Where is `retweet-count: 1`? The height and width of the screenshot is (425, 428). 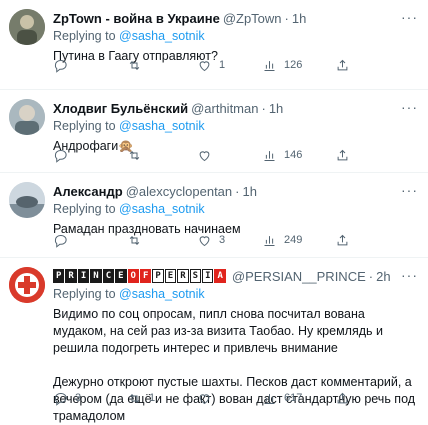
retweet-count: 1 is located at coordinates (152, 398).